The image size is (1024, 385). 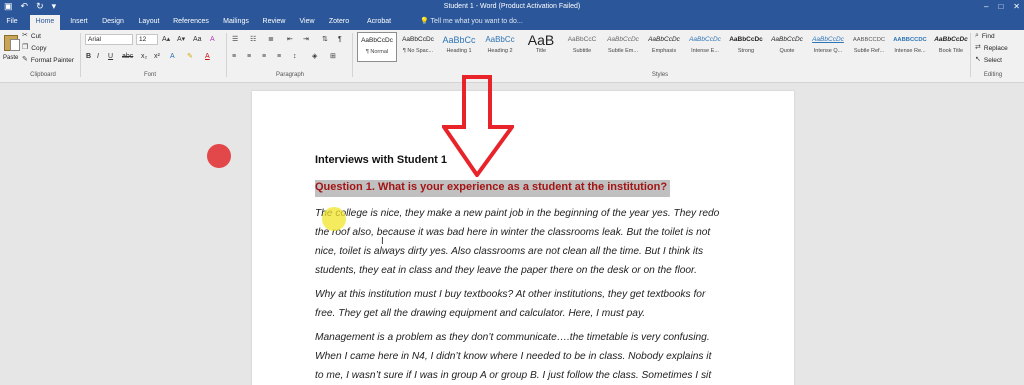 I want to click on align-center-icon: ≡, so click(x=249, y=57).